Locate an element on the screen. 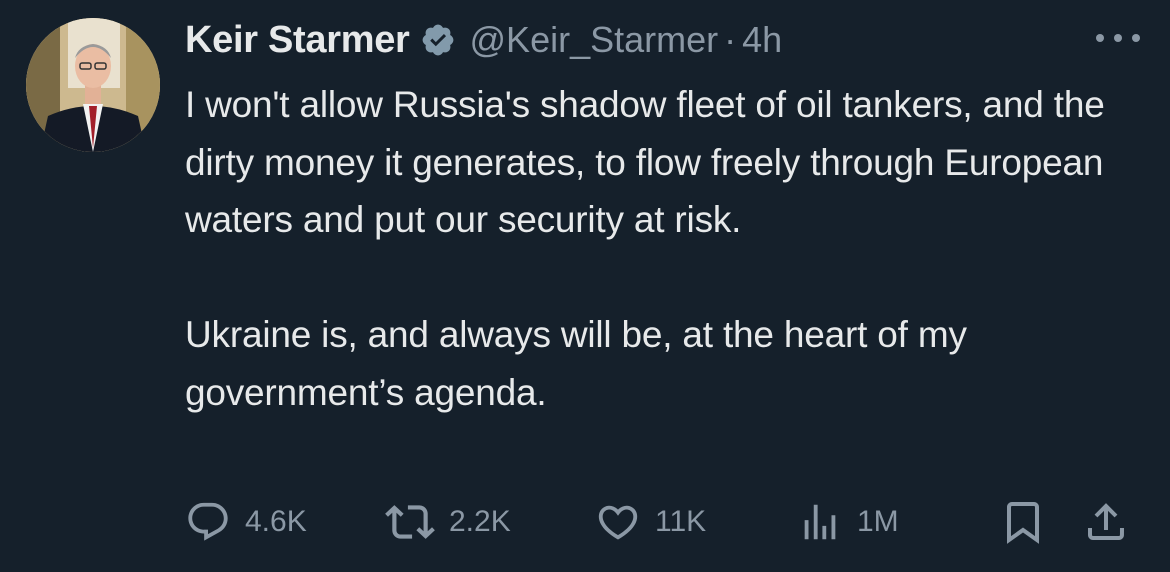 The image size is (1170, 572). repost-icon is located at coordinates (410, 522).